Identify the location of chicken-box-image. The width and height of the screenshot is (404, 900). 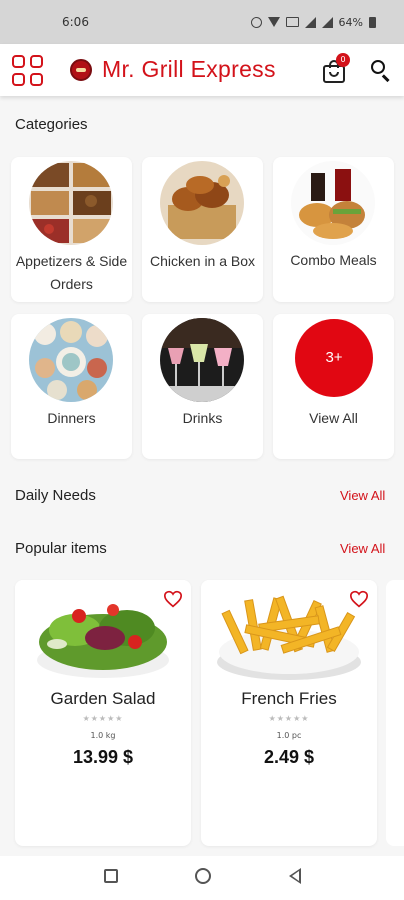
(202, 203).